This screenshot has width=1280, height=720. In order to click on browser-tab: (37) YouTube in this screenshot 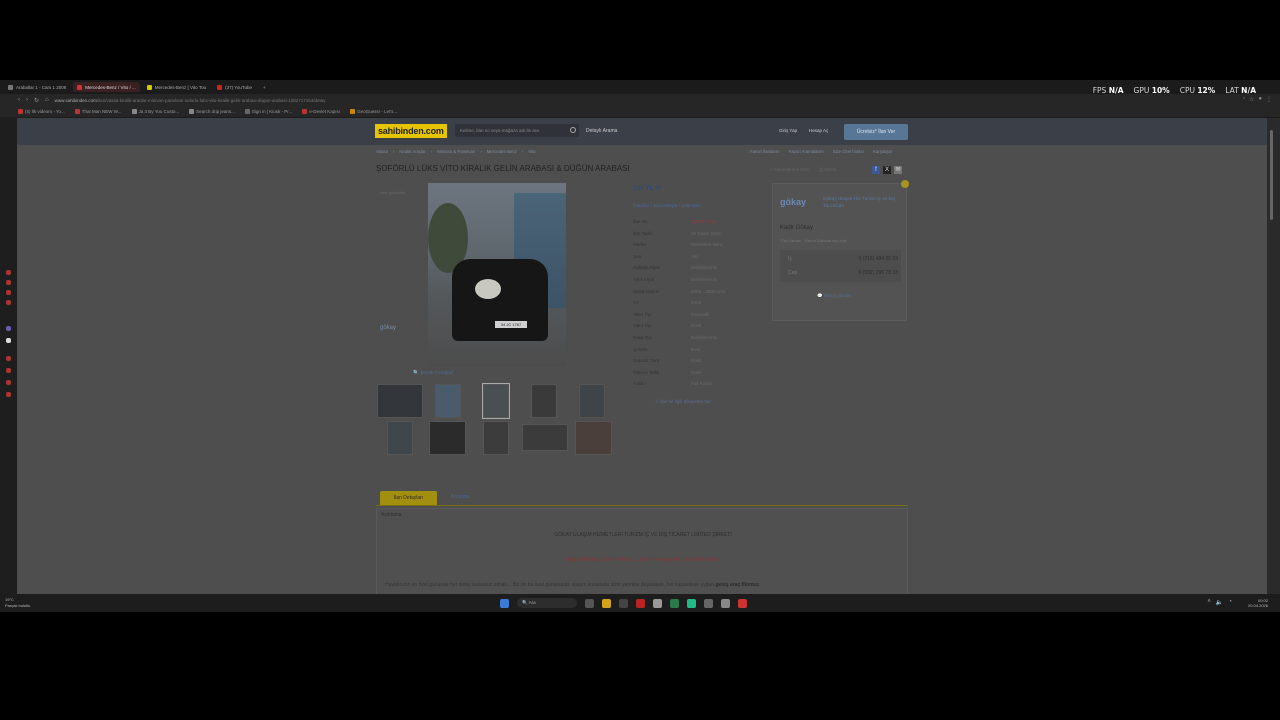, I will do `click(234, 87)`.